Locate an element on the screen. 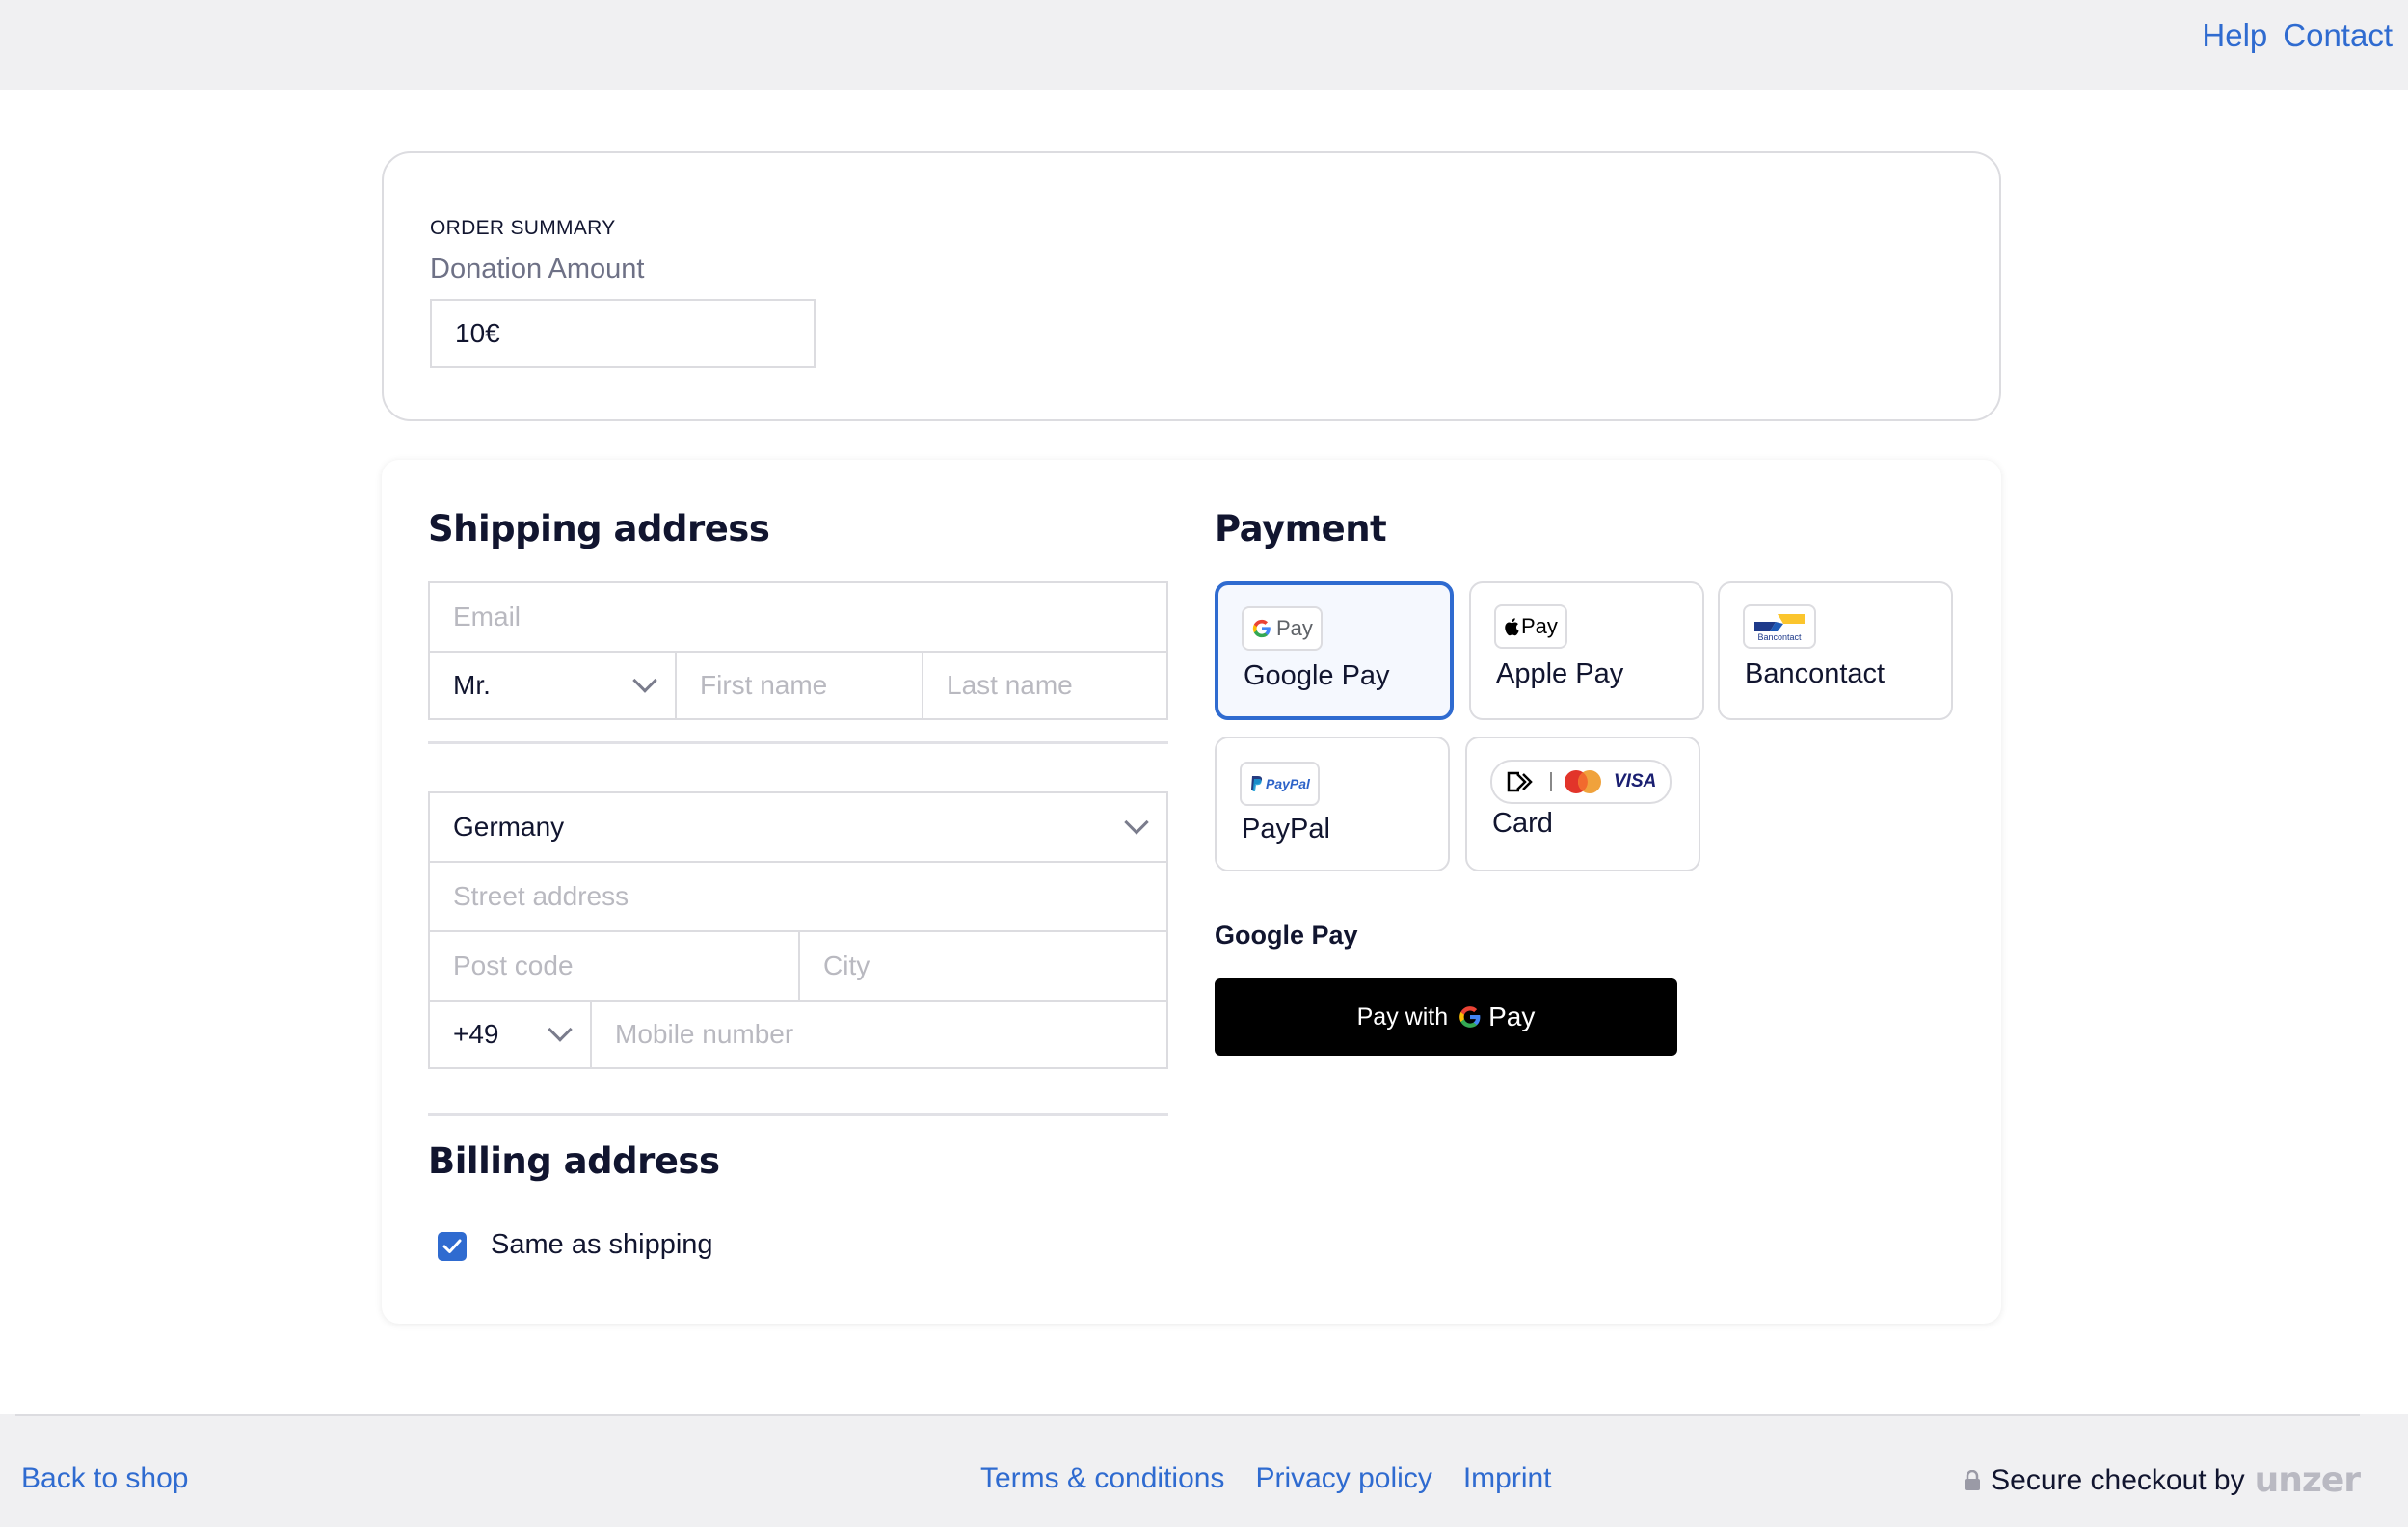 The height and width of the screenshot is (1527, 2408). bancontact-logo-text: Bancontact is located at coordinates (1779, 636).